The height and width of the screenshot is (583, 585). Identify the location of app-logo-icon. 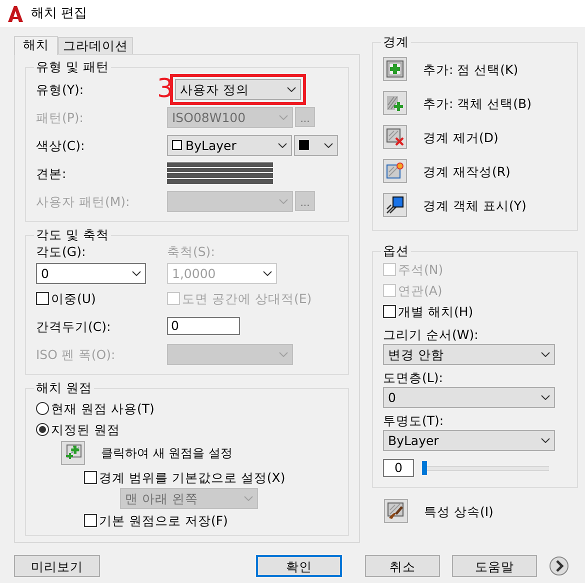
(15, 14).